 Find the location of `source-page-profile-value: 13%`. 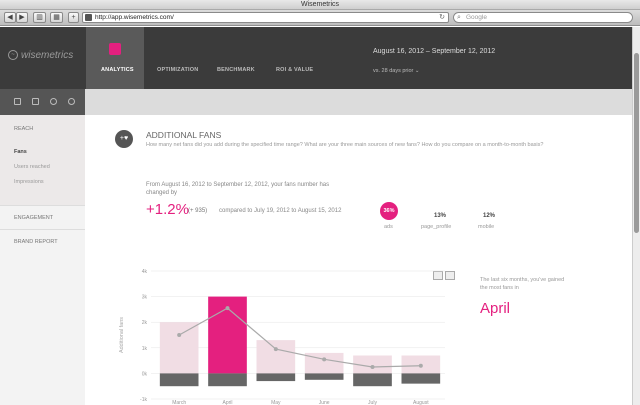

source-page-profile-value: 13% is located at coordinates (440, 216).